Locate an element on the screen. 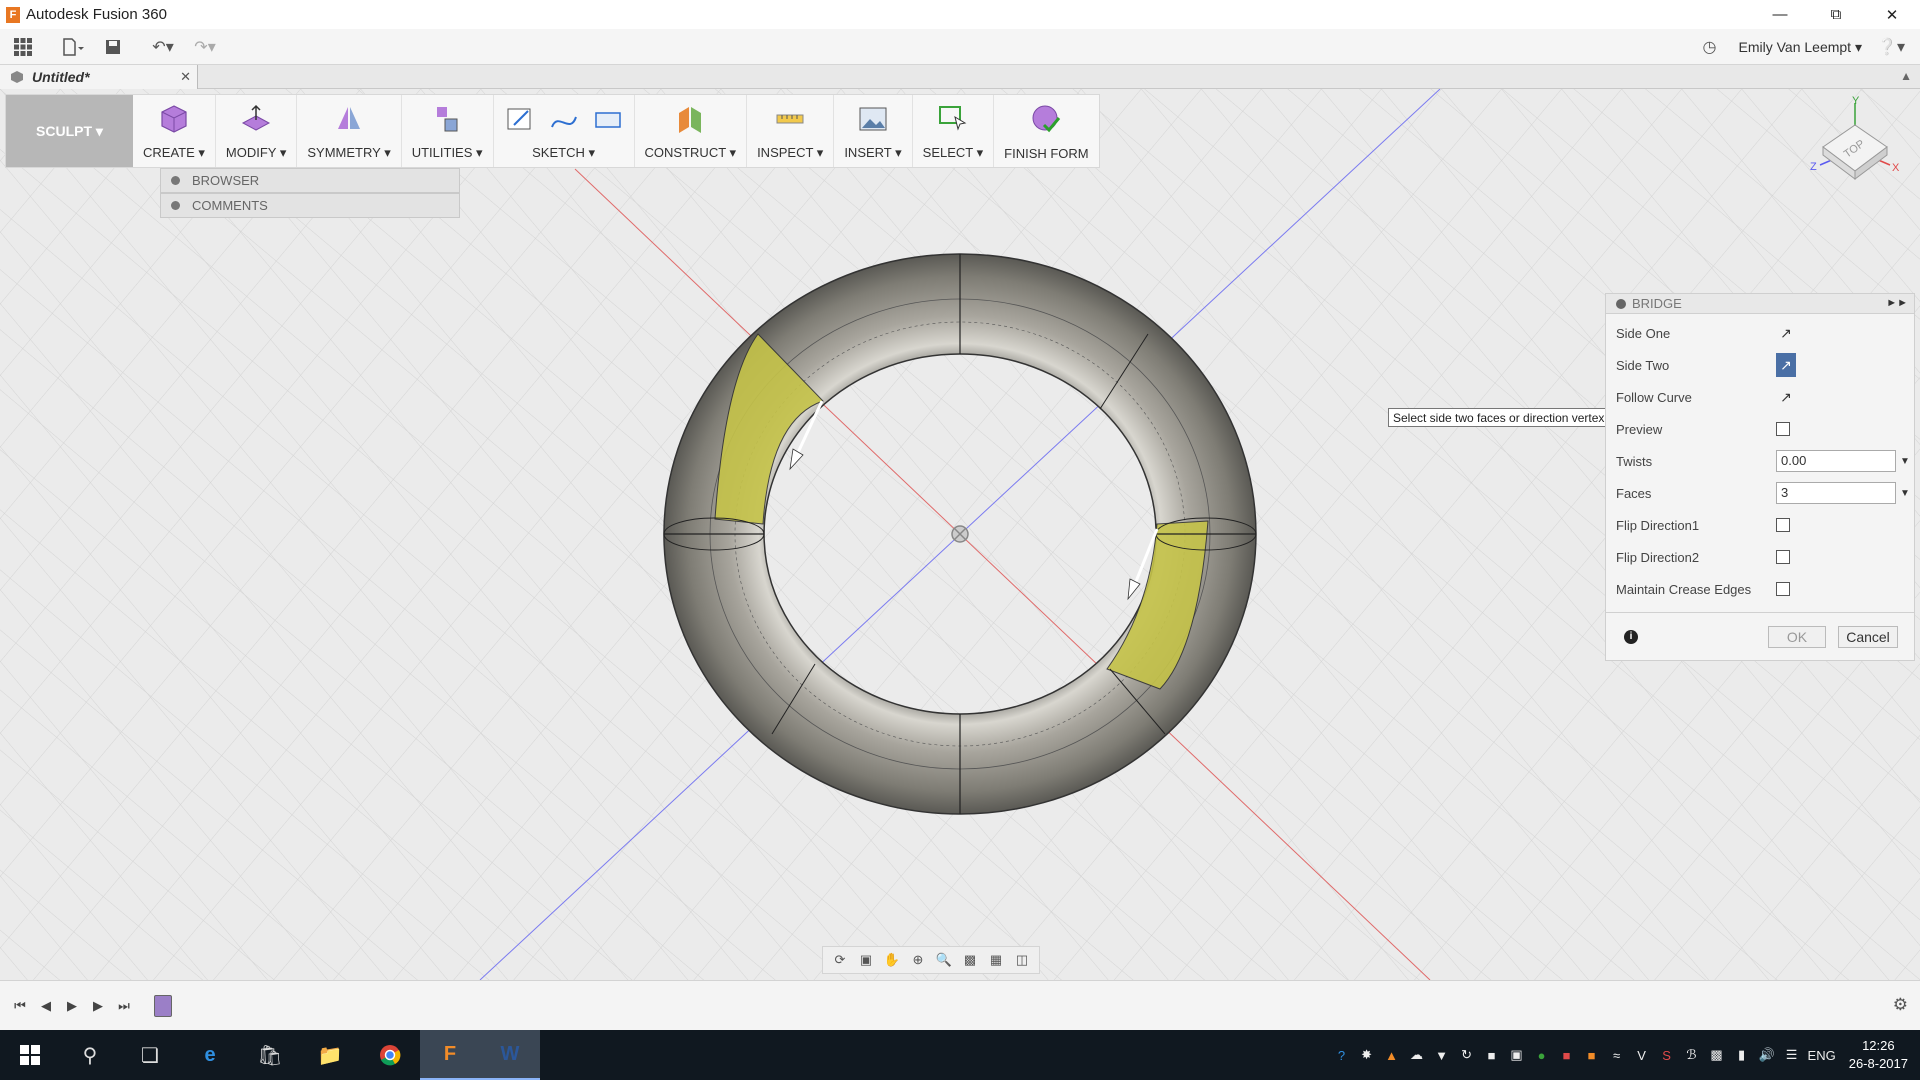  title-bar: F Autodesk Fusion 360 — ⧉ ✕ is located at coordinates (960, 14).